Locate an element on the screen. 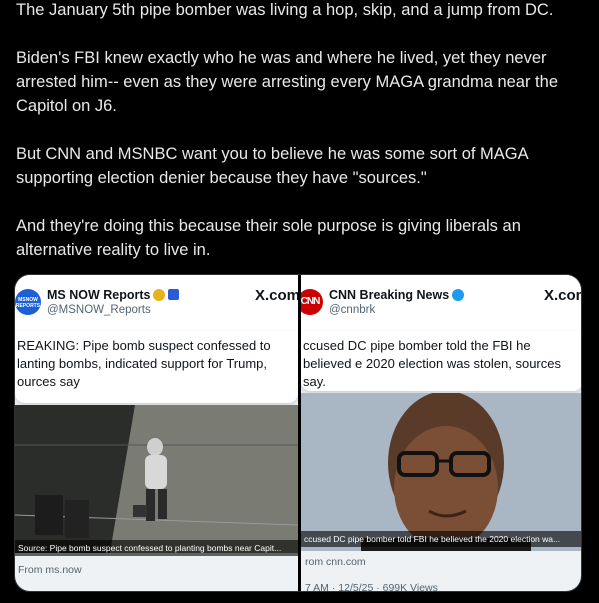 This screenshot has height=603, width=599. account-name: MS NOW Reports is located at coordinates (113, 295).